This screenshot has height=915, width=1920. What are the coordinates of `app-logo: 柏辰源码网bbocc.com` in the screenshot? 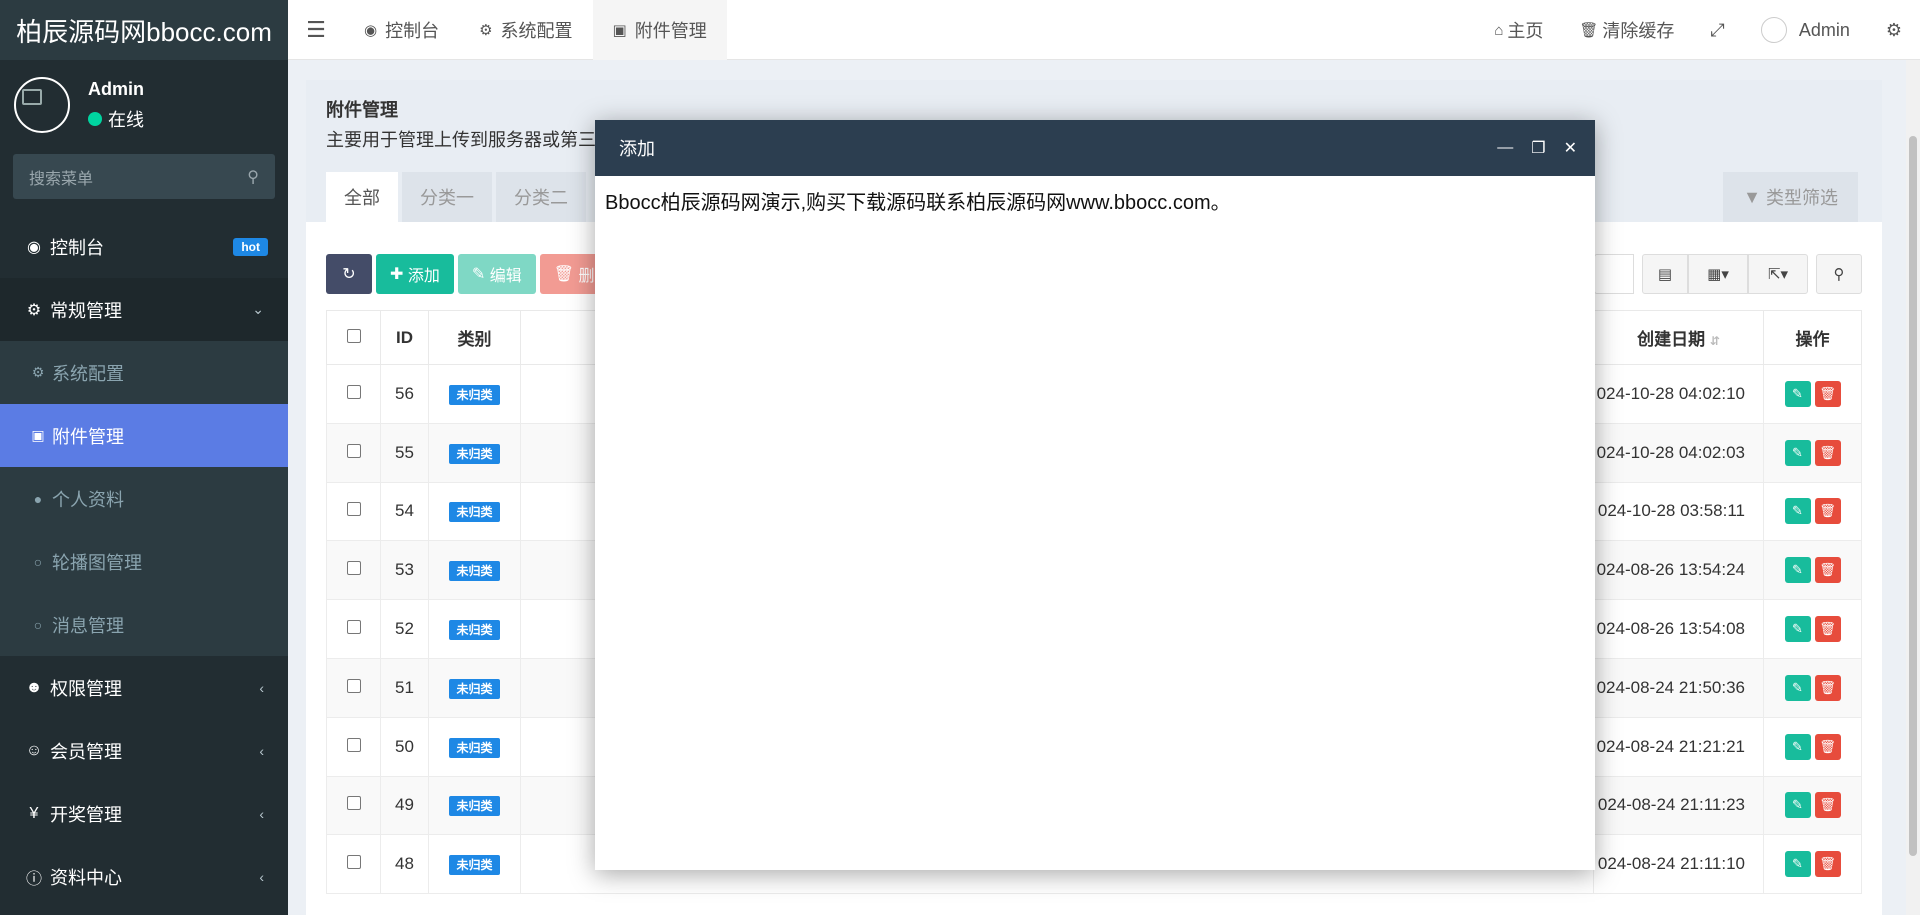 It's located at (144, 30).